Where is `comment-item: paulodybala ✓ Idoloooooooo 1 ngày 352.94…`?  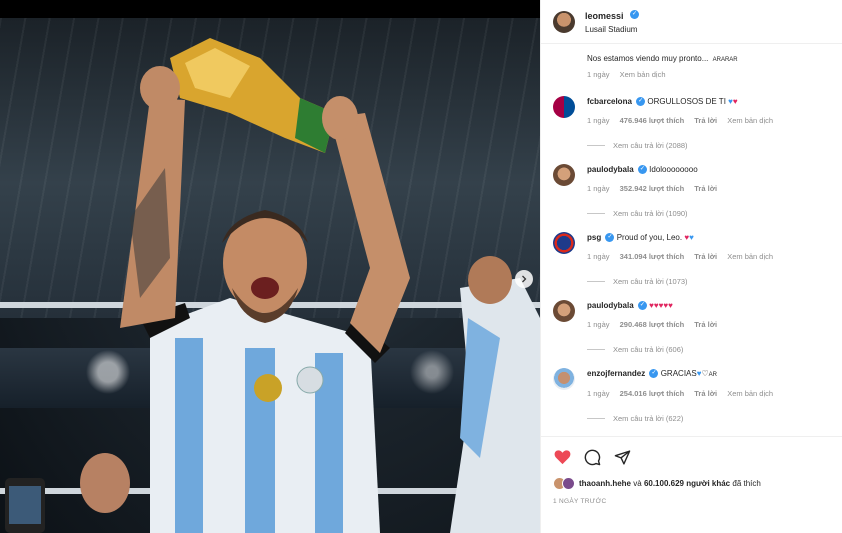 comment-item: paulodybala ✓ Idoloooooooo 1 ngày 352.94… is located at coordinates (693, 191).